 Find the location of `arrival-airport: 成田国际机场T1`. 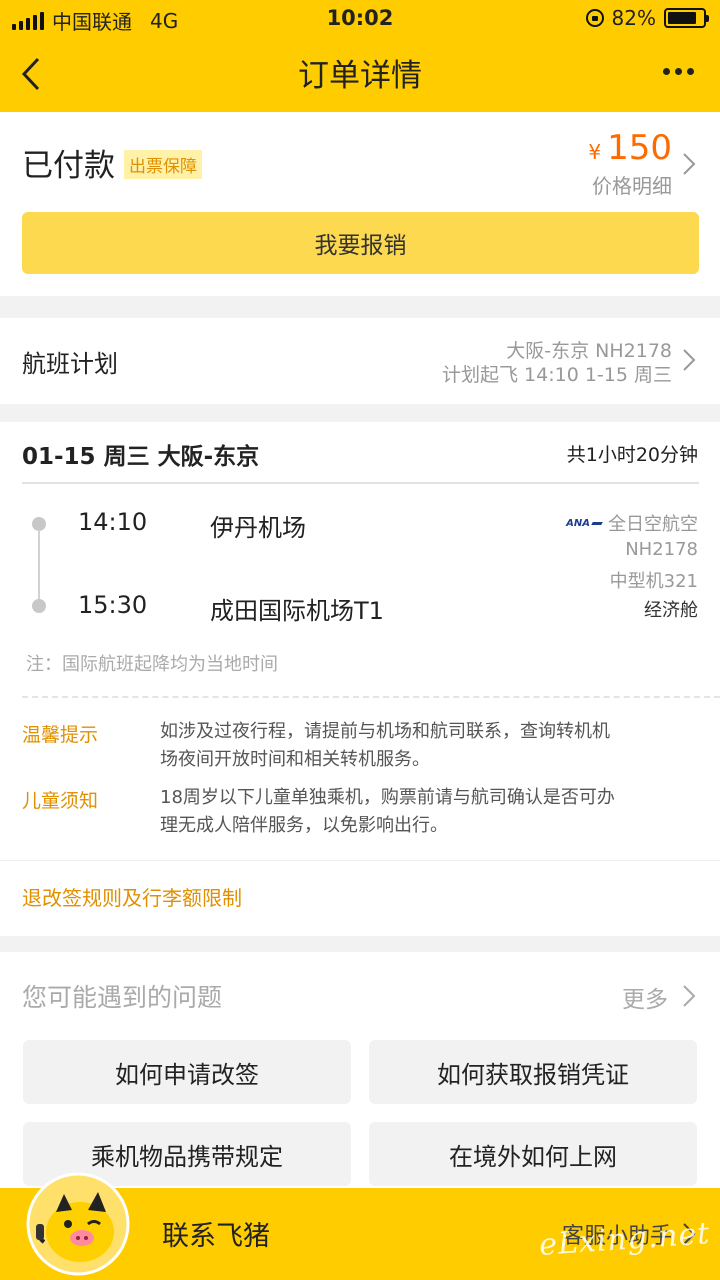

arrival-airport: 成田国际机场T1 is located at coordinates (297, 611).